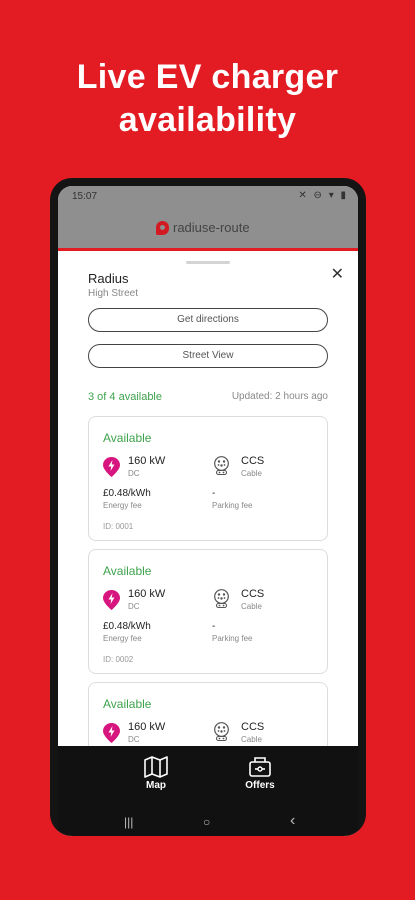 The height and width of the screenshot is (900, 415). What do you see at coordinates (207, 120) in the screenshot?
I see `headline-line-2: availability` at bounding box center [207, 120].